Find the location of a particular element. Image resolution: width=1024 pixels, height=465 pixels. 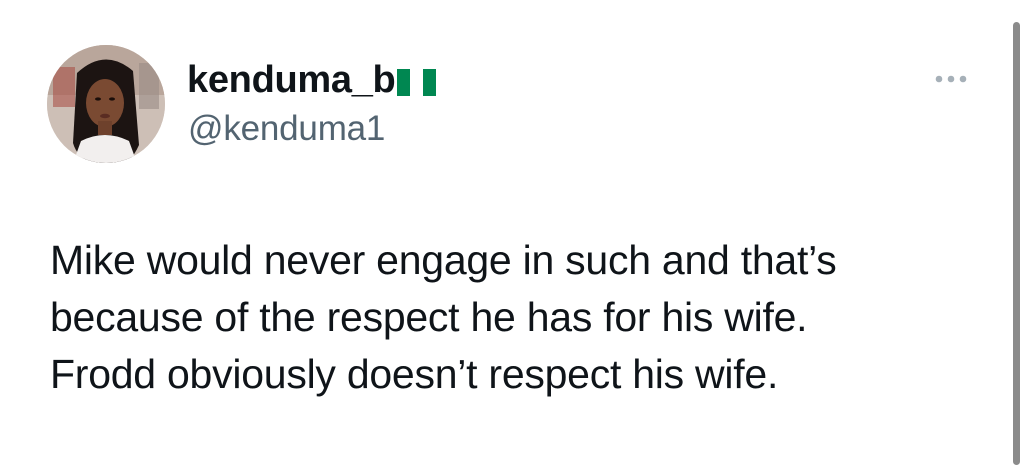

scrollbar-thumb is located at coordinates (1016, 243).